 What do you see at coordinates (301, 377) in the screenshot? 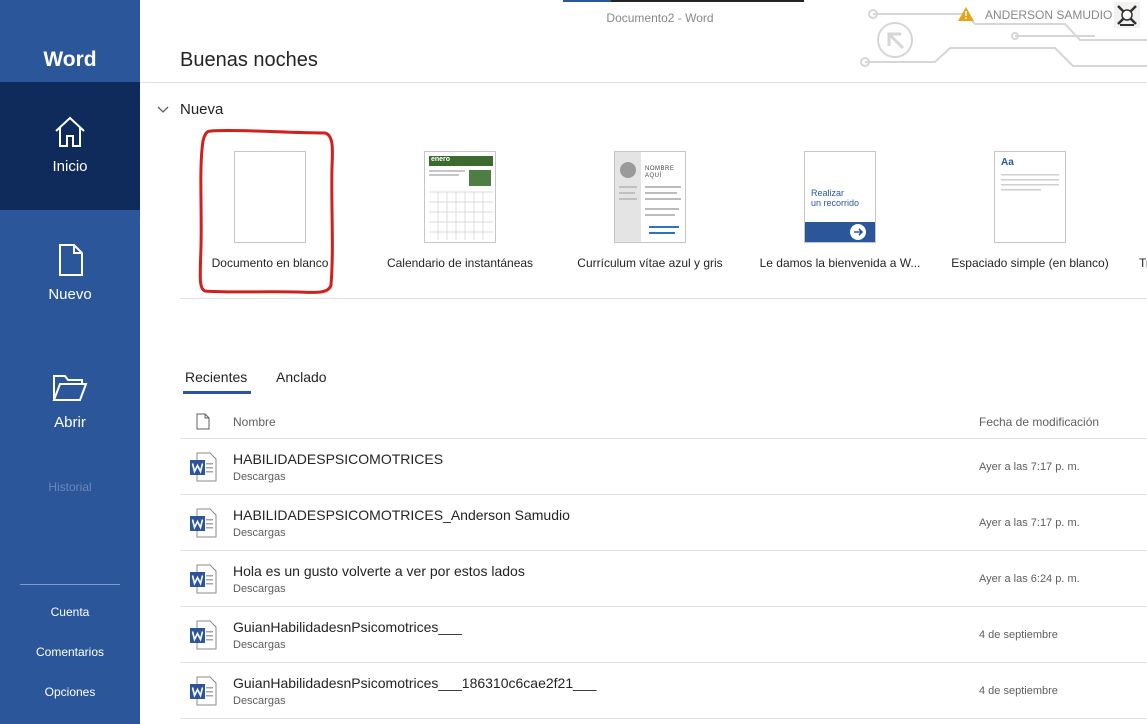
I see `tab-anclado: Anclado` at bounding box center [301, 377].